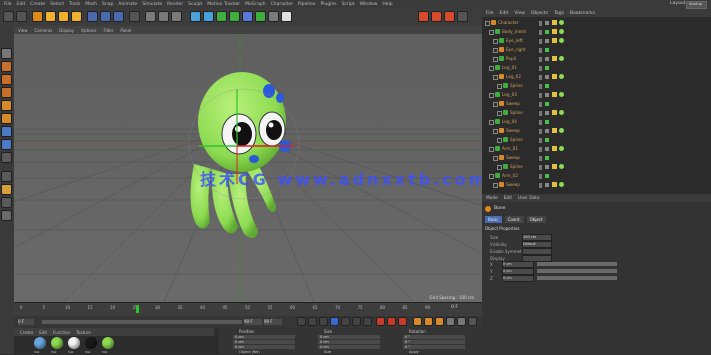 This screenshot has width=711, height=355. Describe the element at coordinates (91, 4) in the screenshot. I see `menu-item: Mesh` at that location.